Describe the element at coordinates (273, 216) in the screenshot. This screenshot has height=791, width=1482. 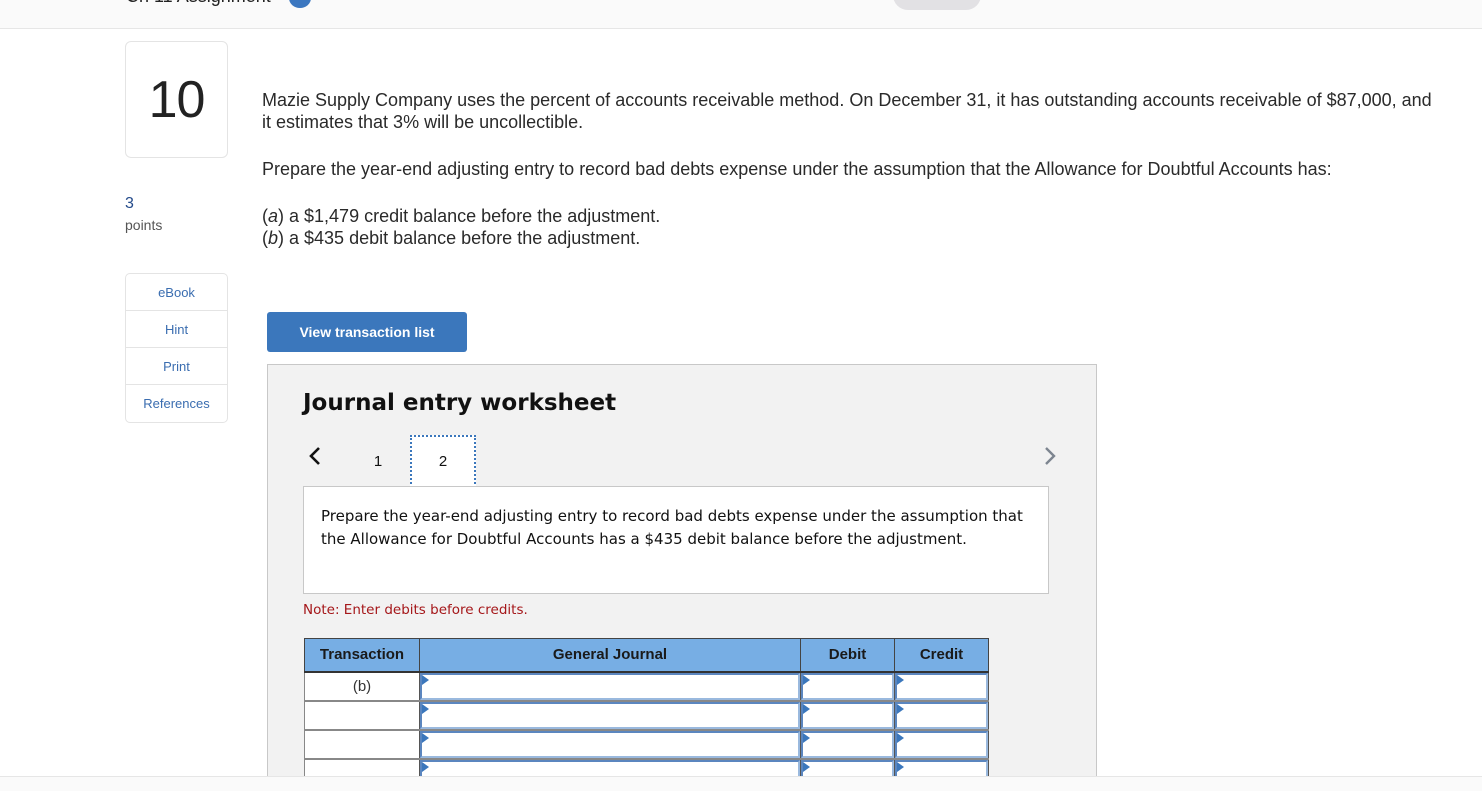
I see `part-label: a` at that location.